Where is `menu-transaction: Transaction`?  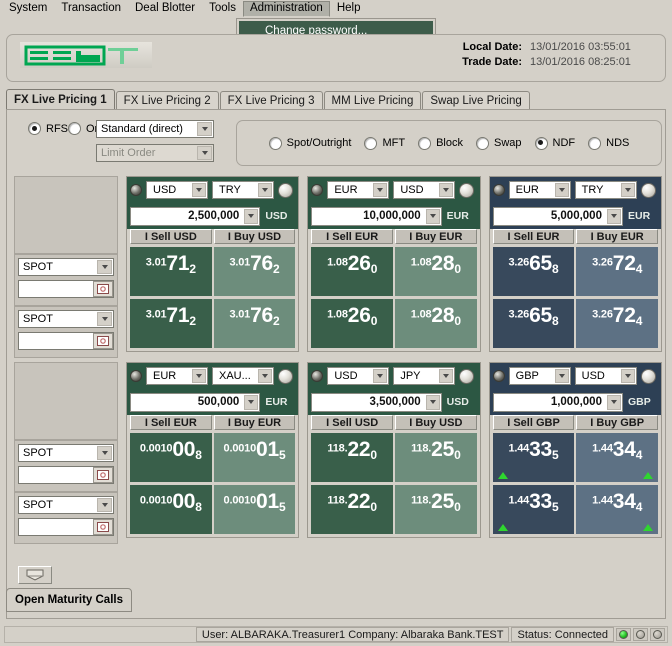
menu-transaction: Transaction is located at coordinates (91, 9).